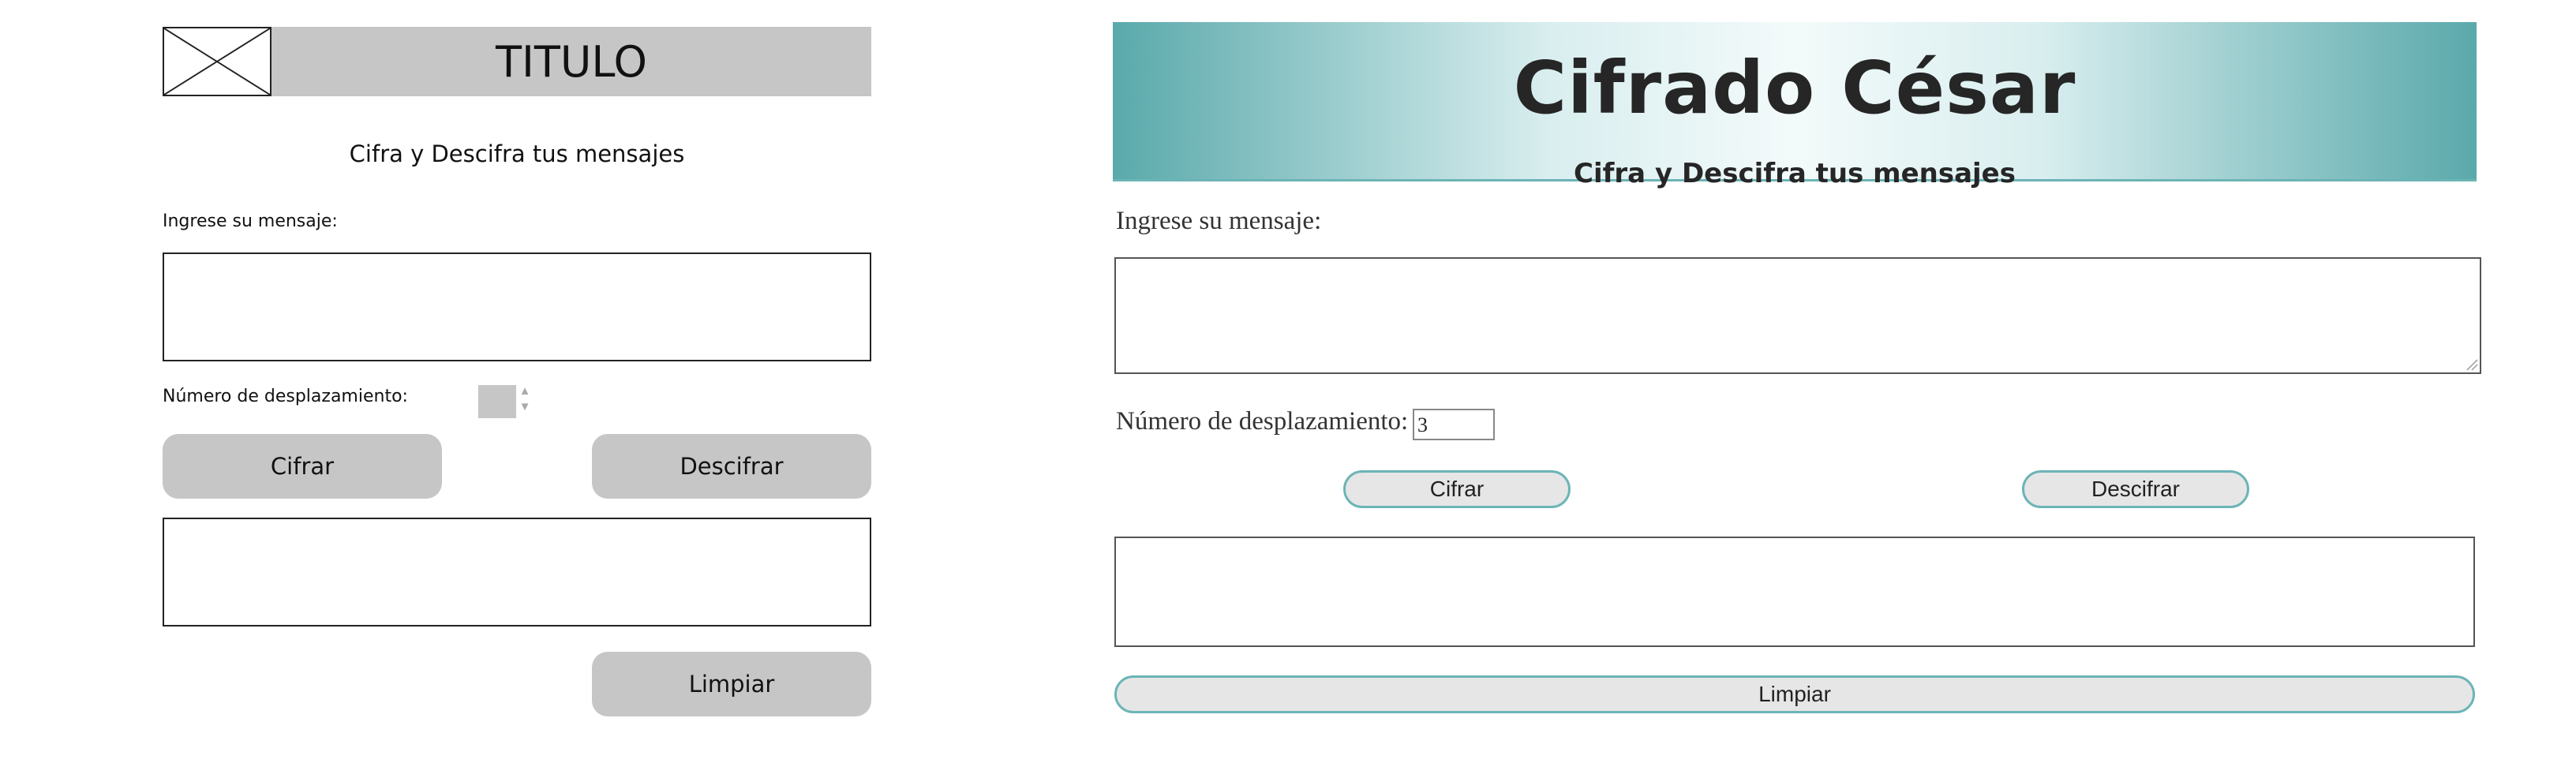 This screenshot has width=2576, height=778. What do you see at coordinates (497, 401) in the screenshot?
I see `wireframe-shift-stepper` at bounding box center [497, 401].